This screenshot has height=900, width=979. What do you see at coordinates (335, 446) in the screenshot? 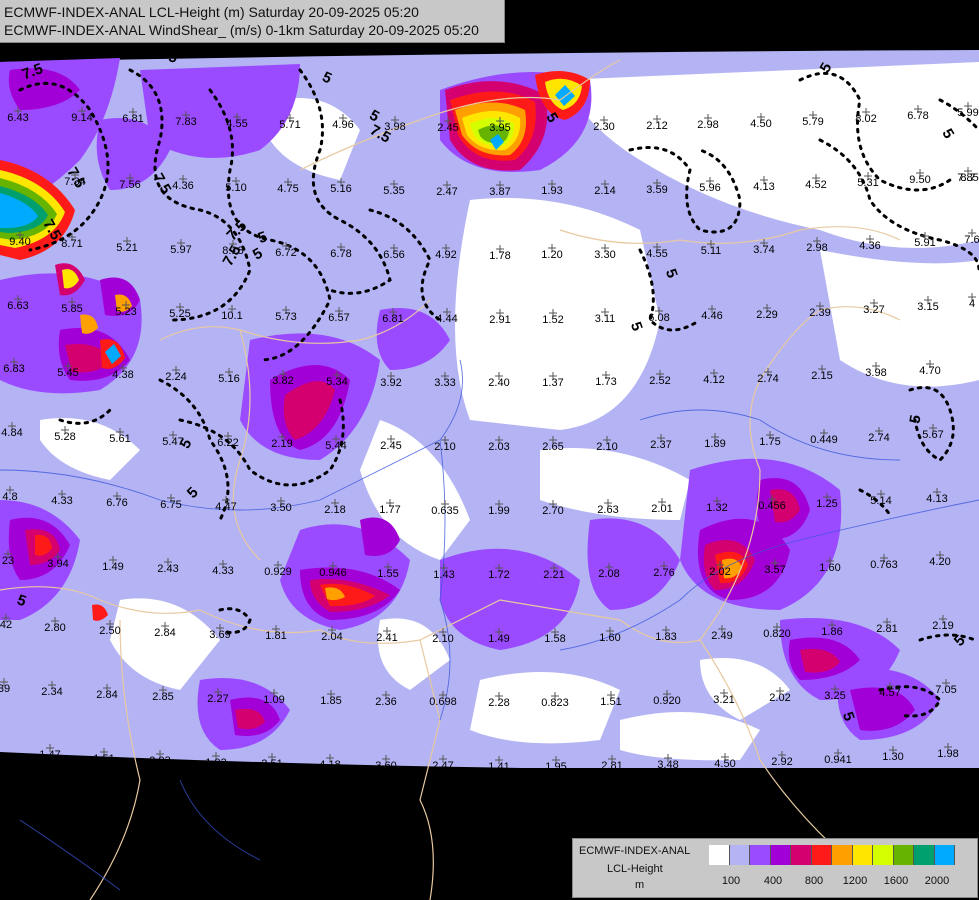
I see `lcl-value-label: 5.44` at bounding box center [335, 446].